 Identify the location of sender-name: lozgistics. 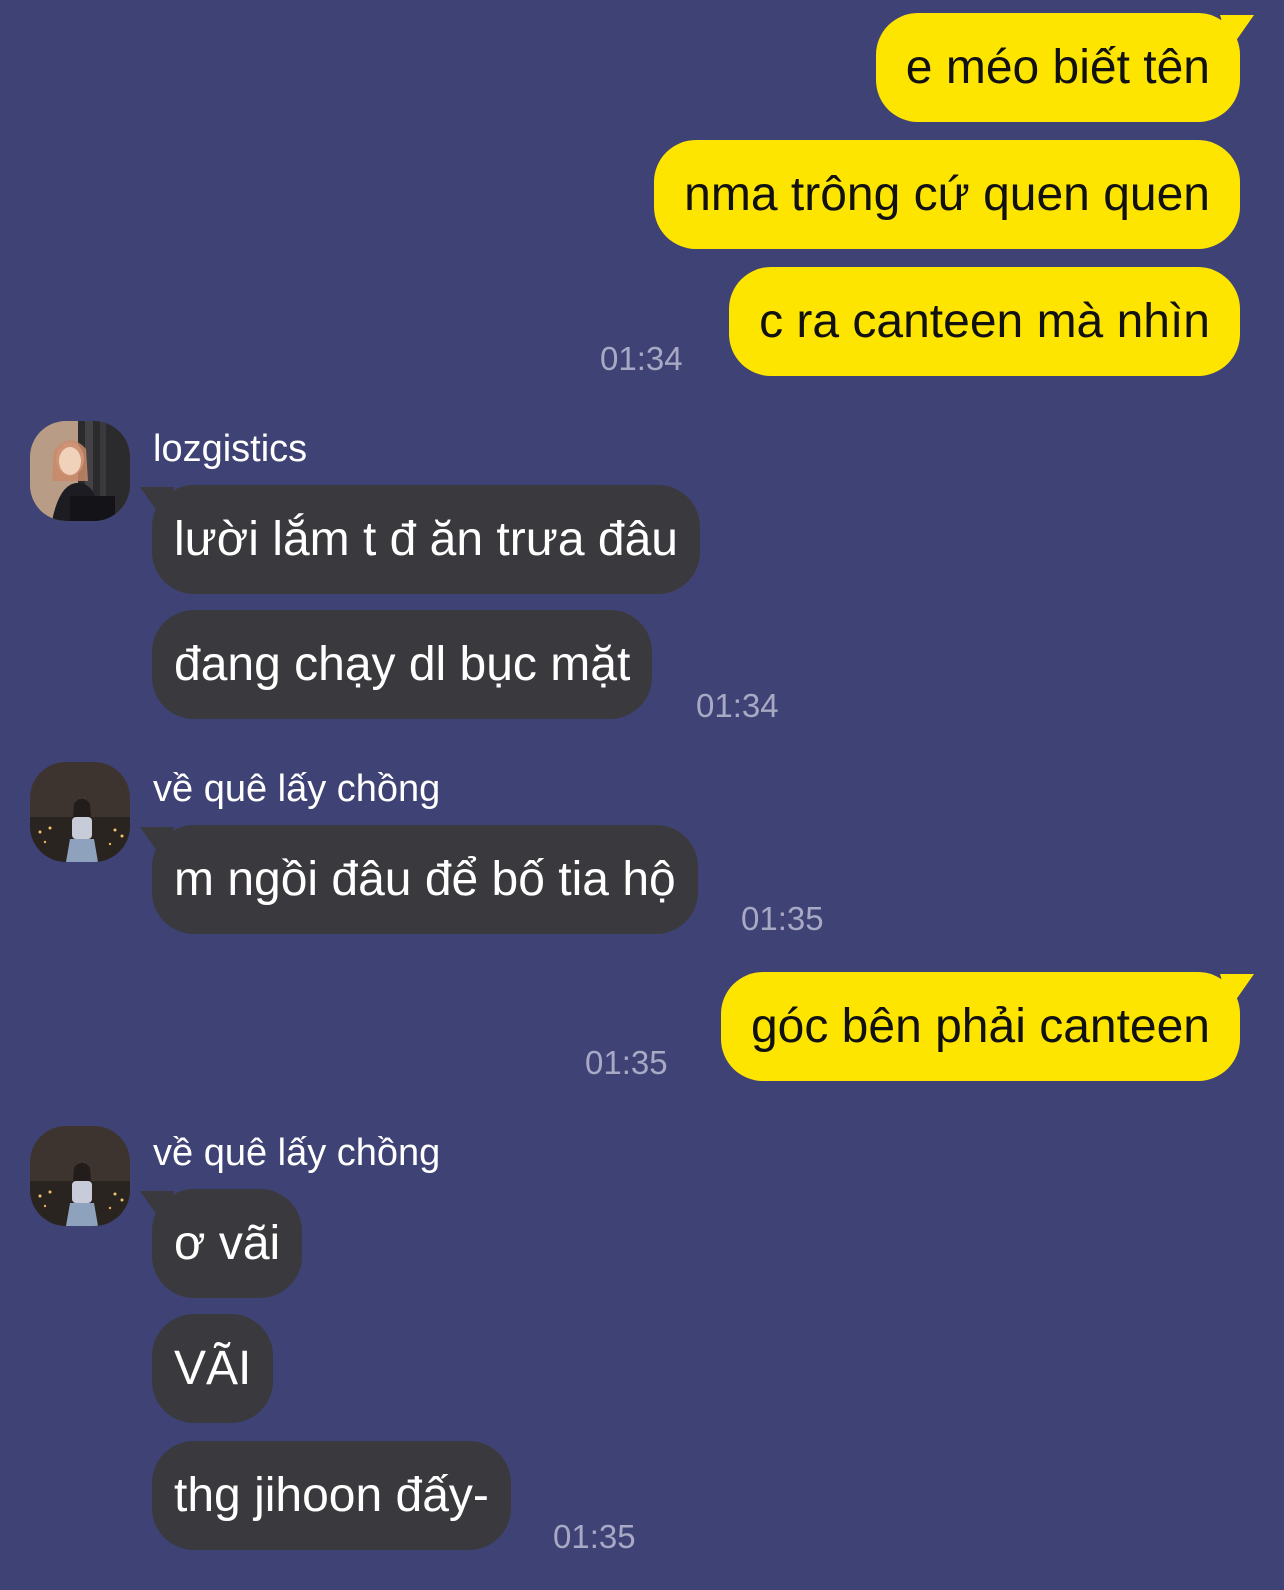
(230, 449).